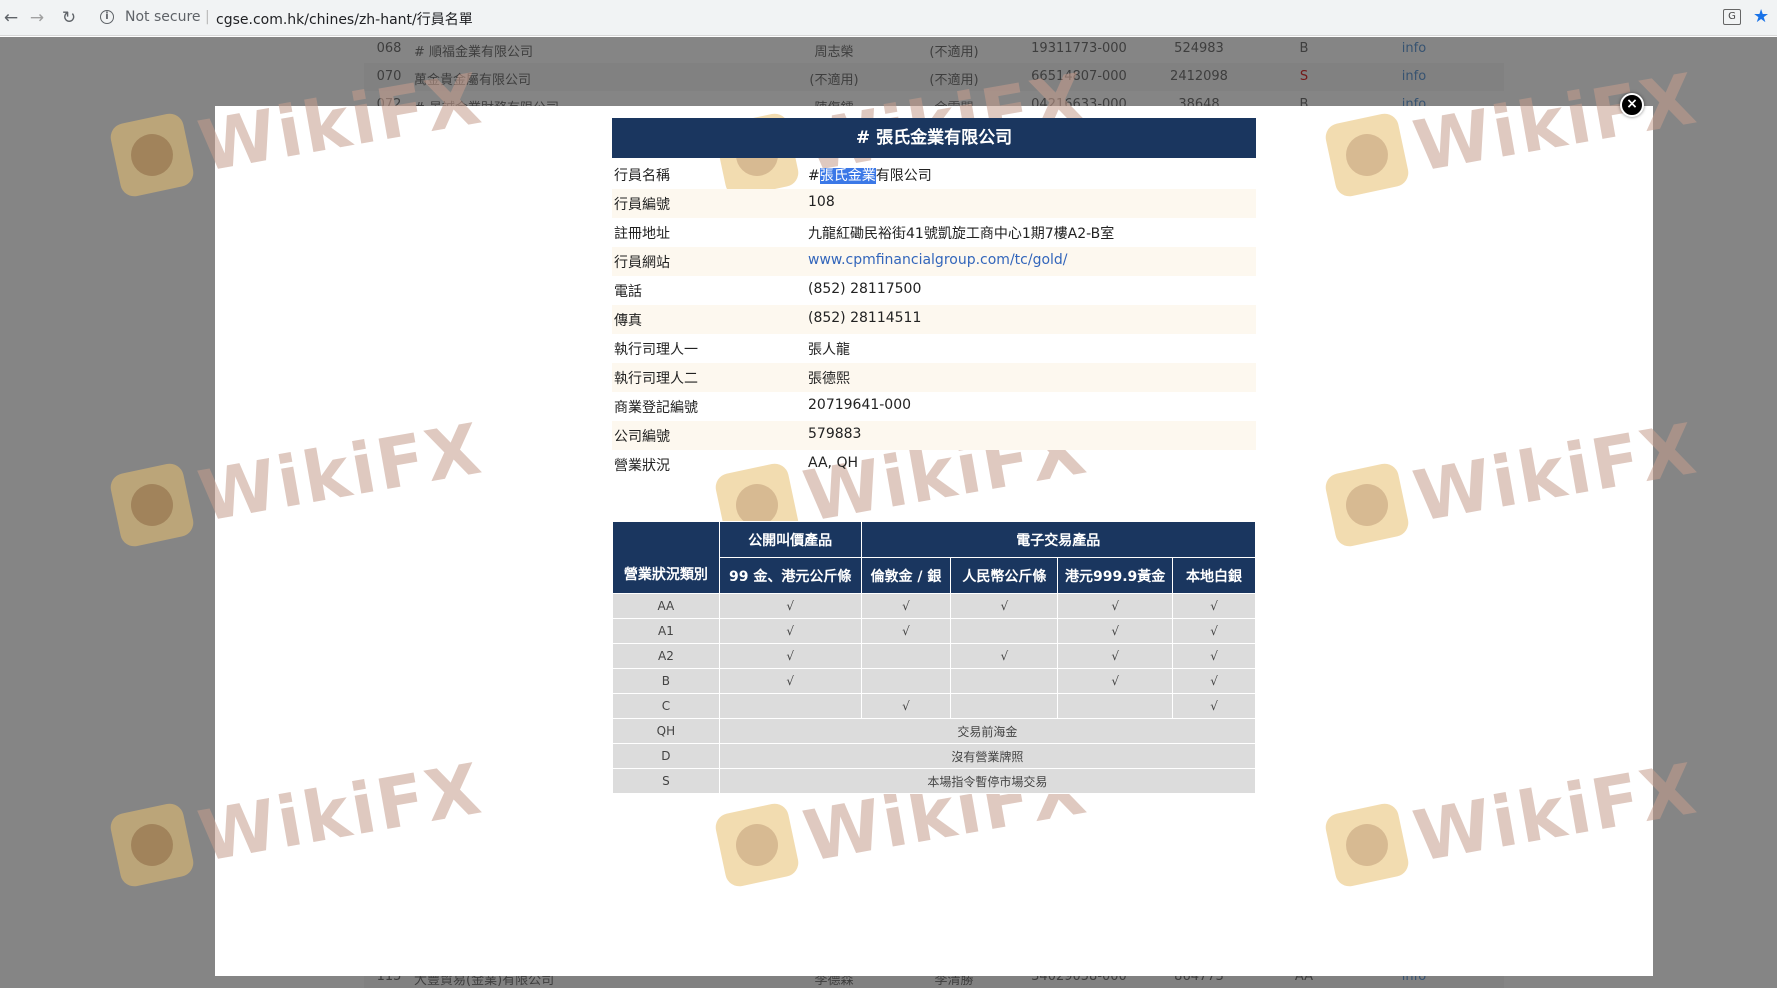 This screenshot has width=1777, height=988. What do you see at coordinates (790, 575) in the screenshot?
I see `product-column-header: 99 金、港元公斤條` at bounding box center [790, 575].